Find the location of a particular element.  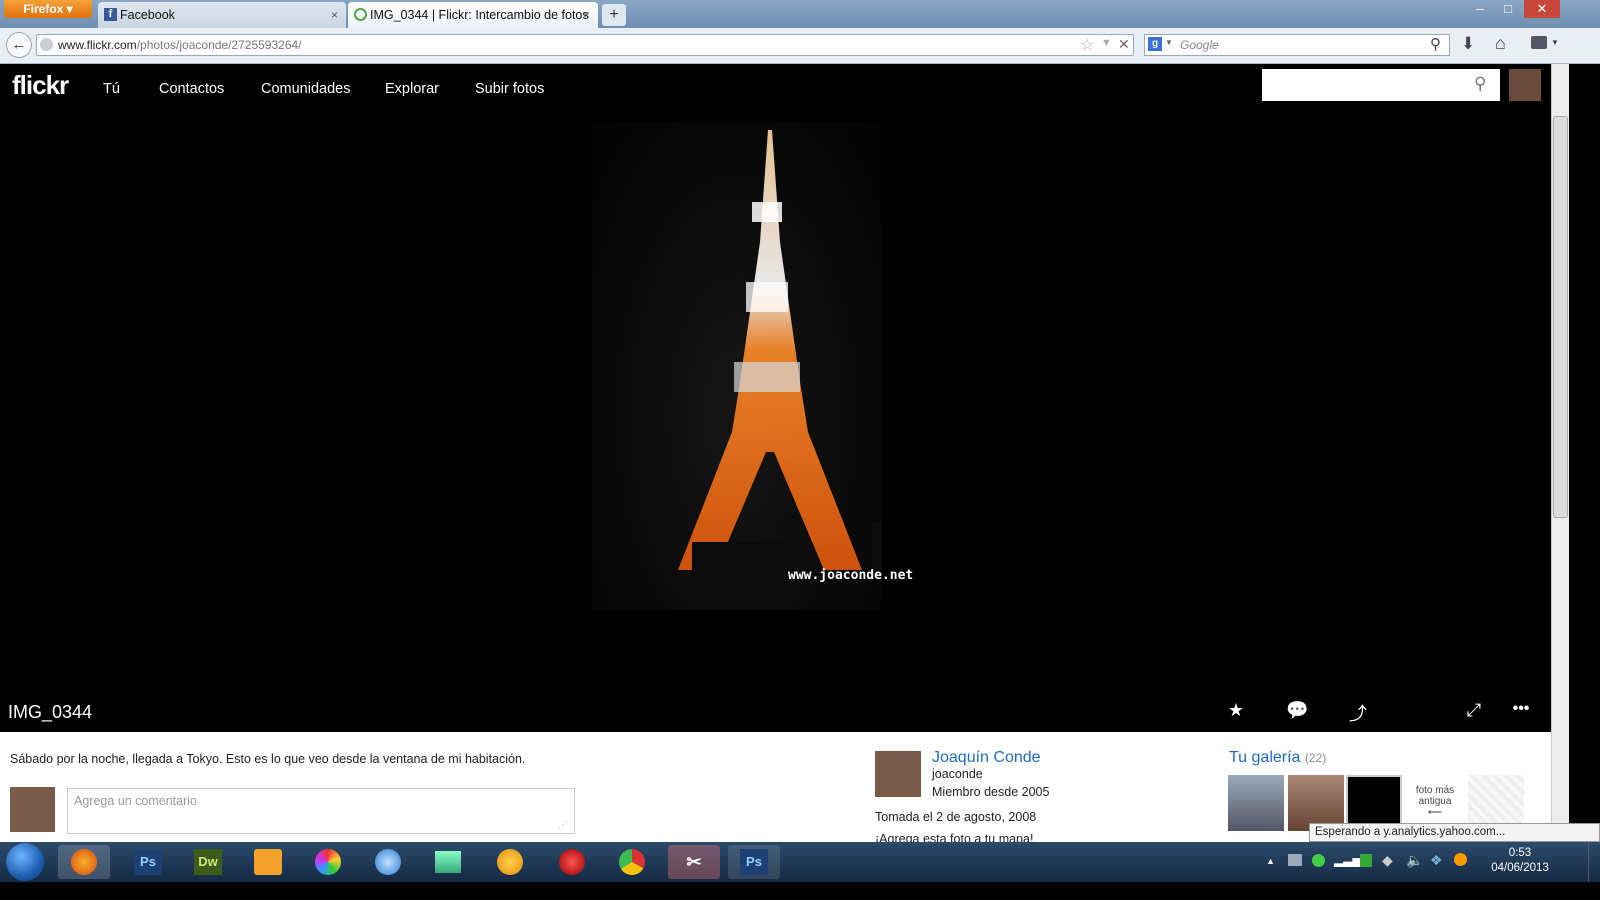

back-arrow-icon: ← is located at coordinates (19, 44).